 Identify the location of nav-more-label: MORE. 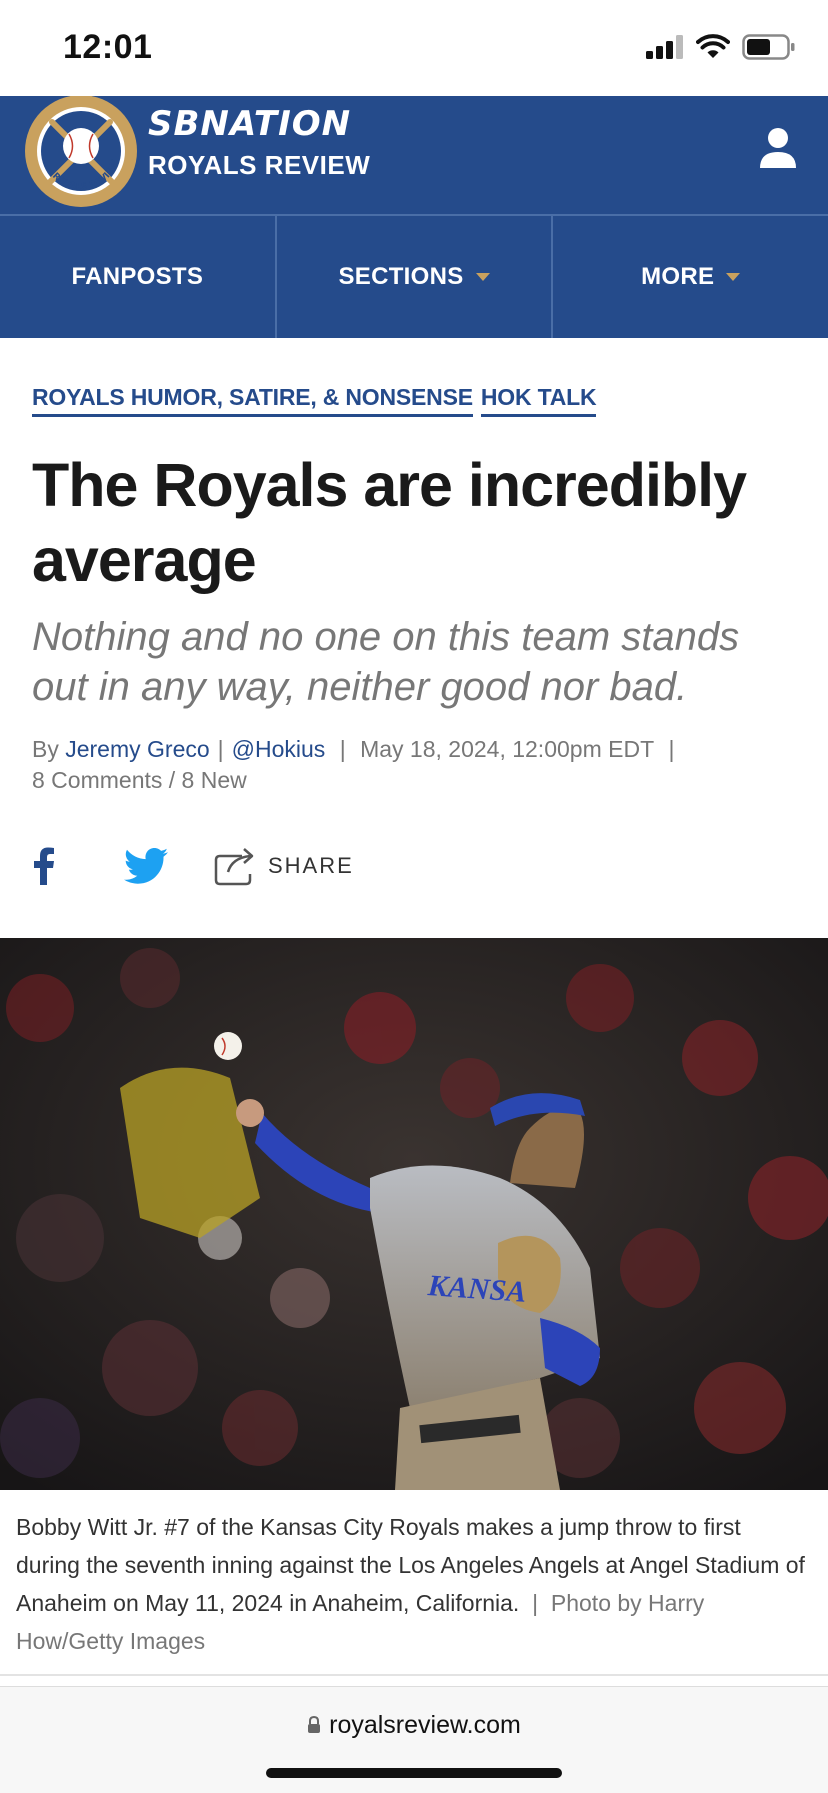
(678, 276).